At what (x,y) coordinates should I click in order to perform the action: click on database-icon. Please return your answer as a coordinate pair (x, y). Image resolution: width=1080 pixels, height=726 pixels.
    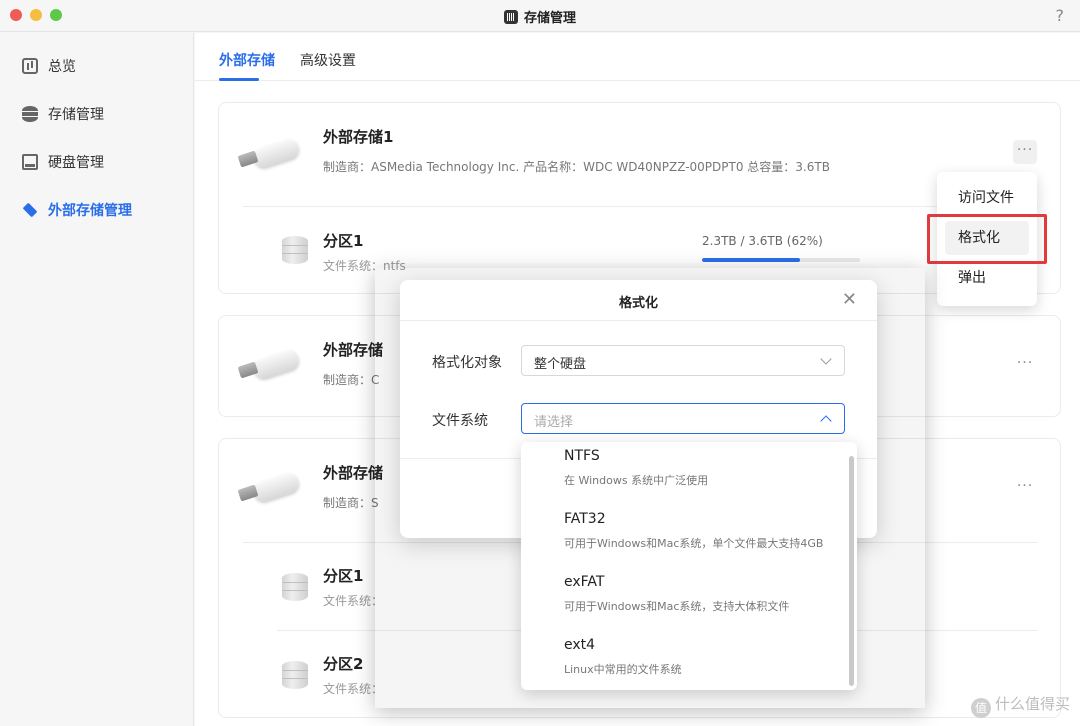
    Looking at the image, I should click on (30, 114).